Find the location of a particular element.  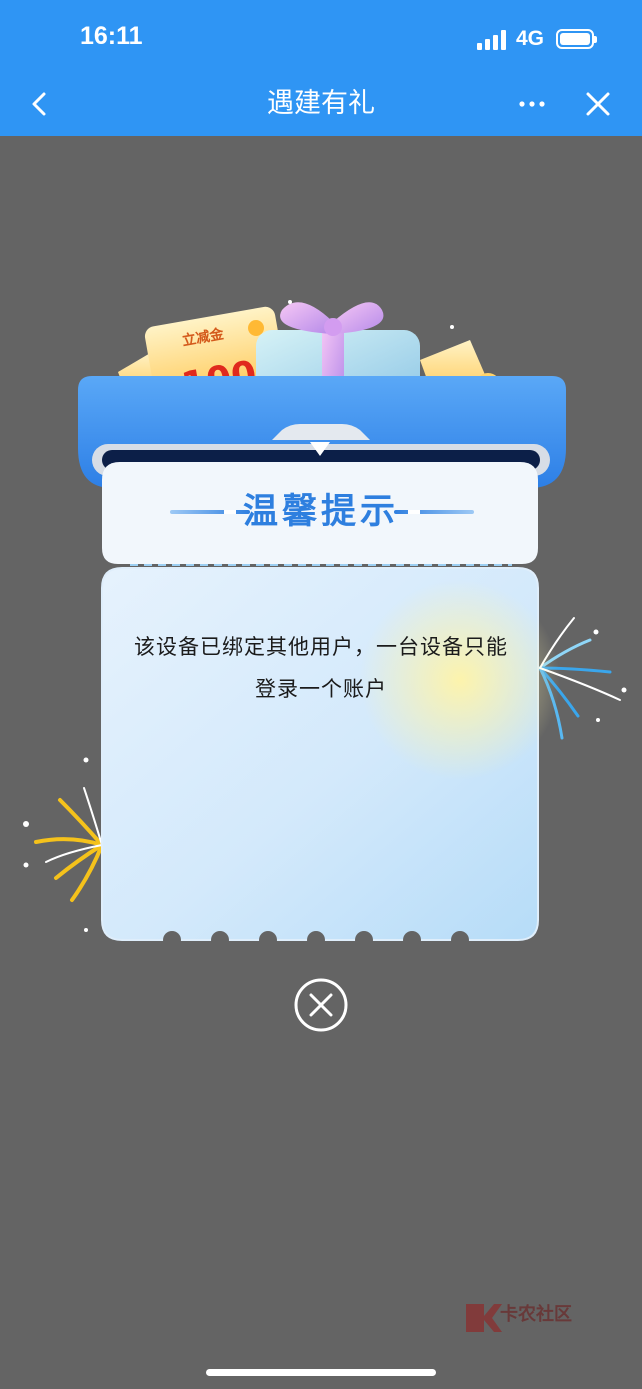

battery-icon is located at coordinates (576, 39).